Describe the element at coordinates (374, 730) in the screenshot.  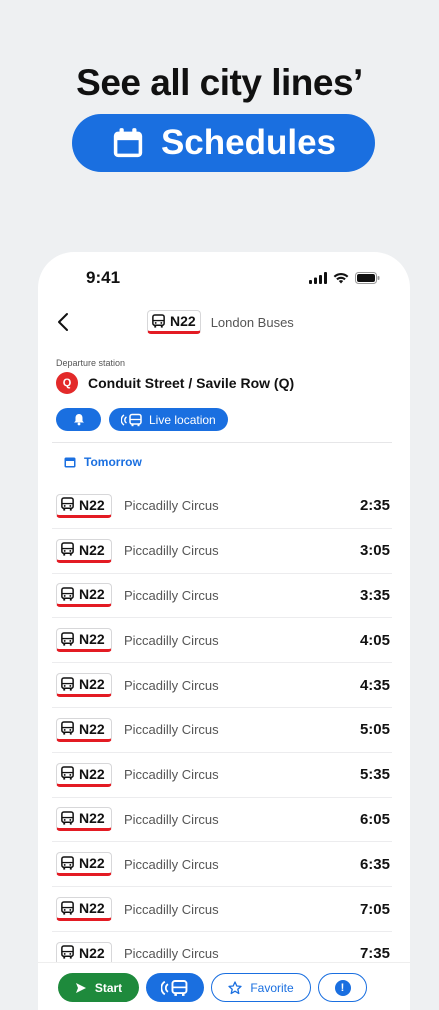
I see `row-departure-time: 5:05` at that location.